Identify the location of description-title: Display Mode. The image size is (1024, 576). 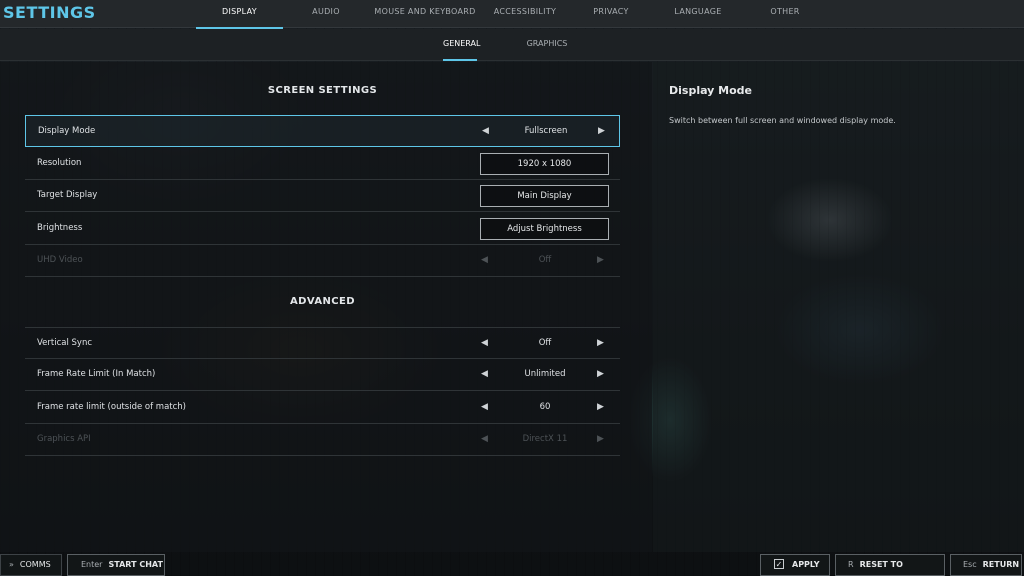
(711, 90).